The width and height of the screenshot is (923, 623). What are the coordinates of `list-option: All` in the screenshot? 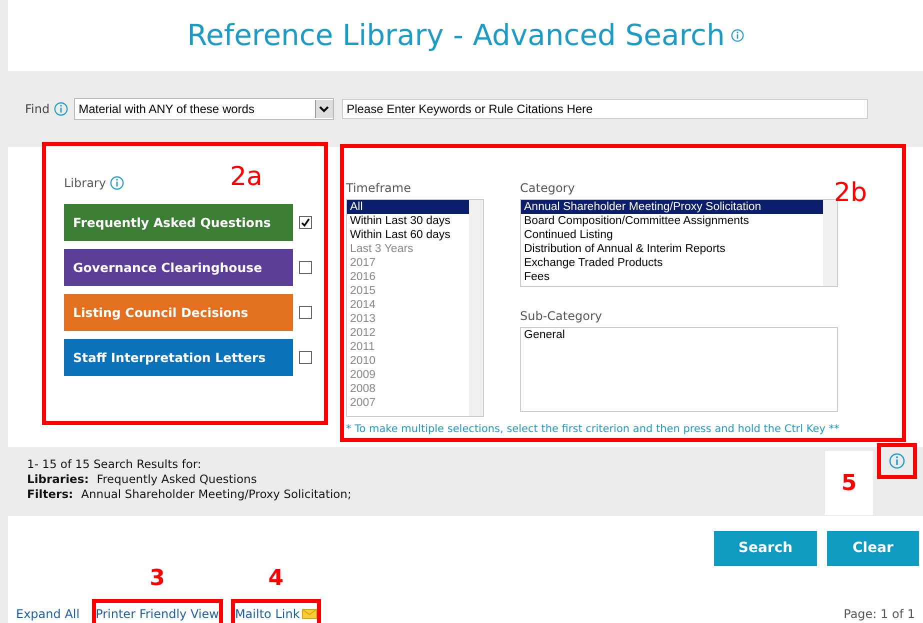 It's located at (408, 207).